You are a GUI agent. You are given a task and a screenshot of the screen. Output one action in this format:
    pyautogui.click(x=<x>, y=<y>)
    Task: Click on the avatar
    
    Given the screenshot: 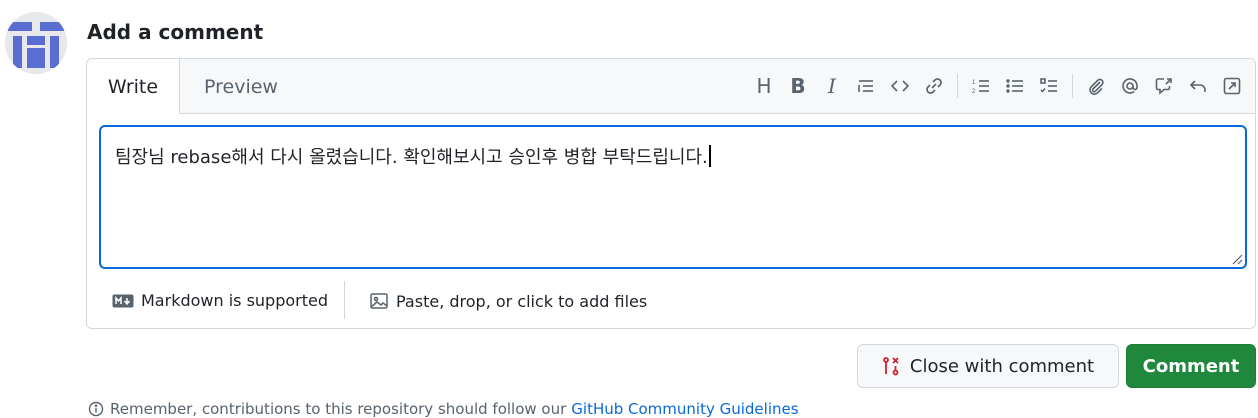 What is the action you would take?
    pyautogui.click(x=36, y=43)
    